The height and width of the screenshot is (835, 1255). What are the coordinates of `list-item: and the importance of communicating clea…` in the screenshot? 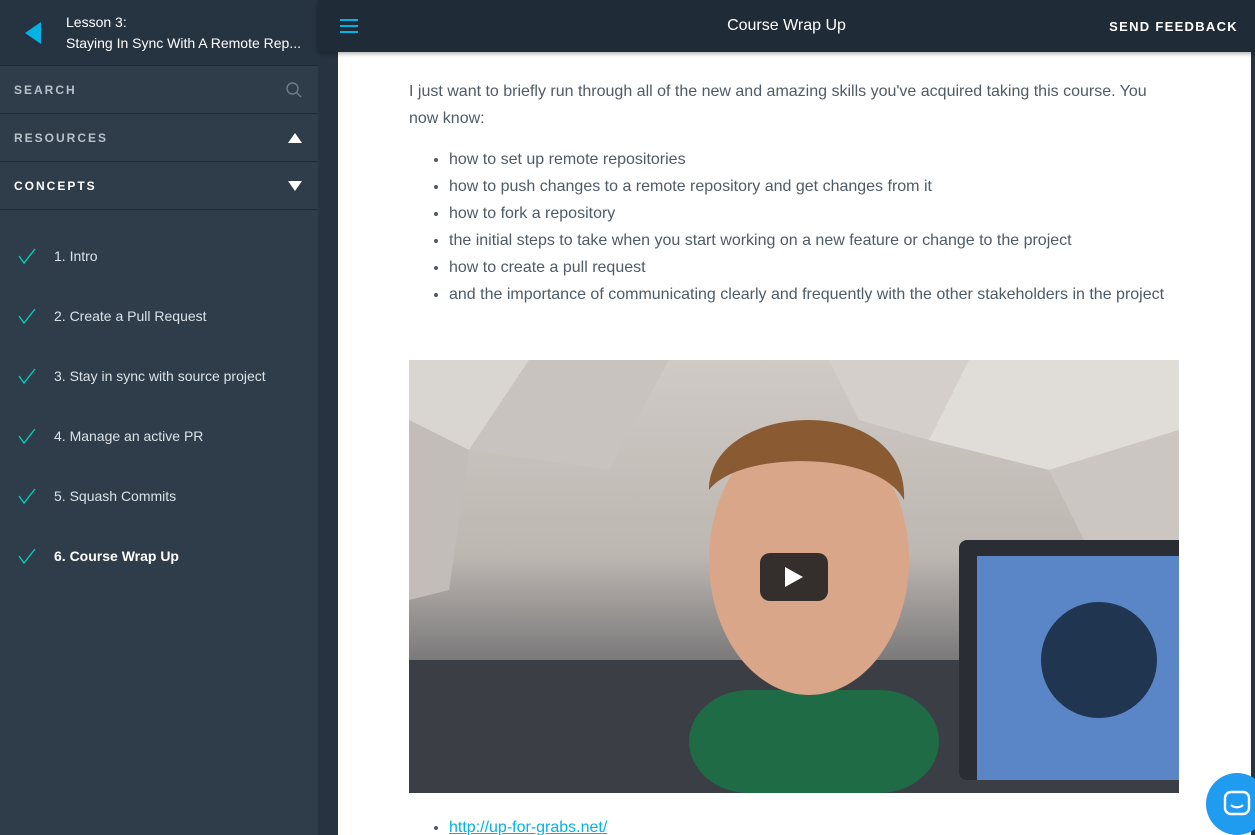 It's located at (814, 294).